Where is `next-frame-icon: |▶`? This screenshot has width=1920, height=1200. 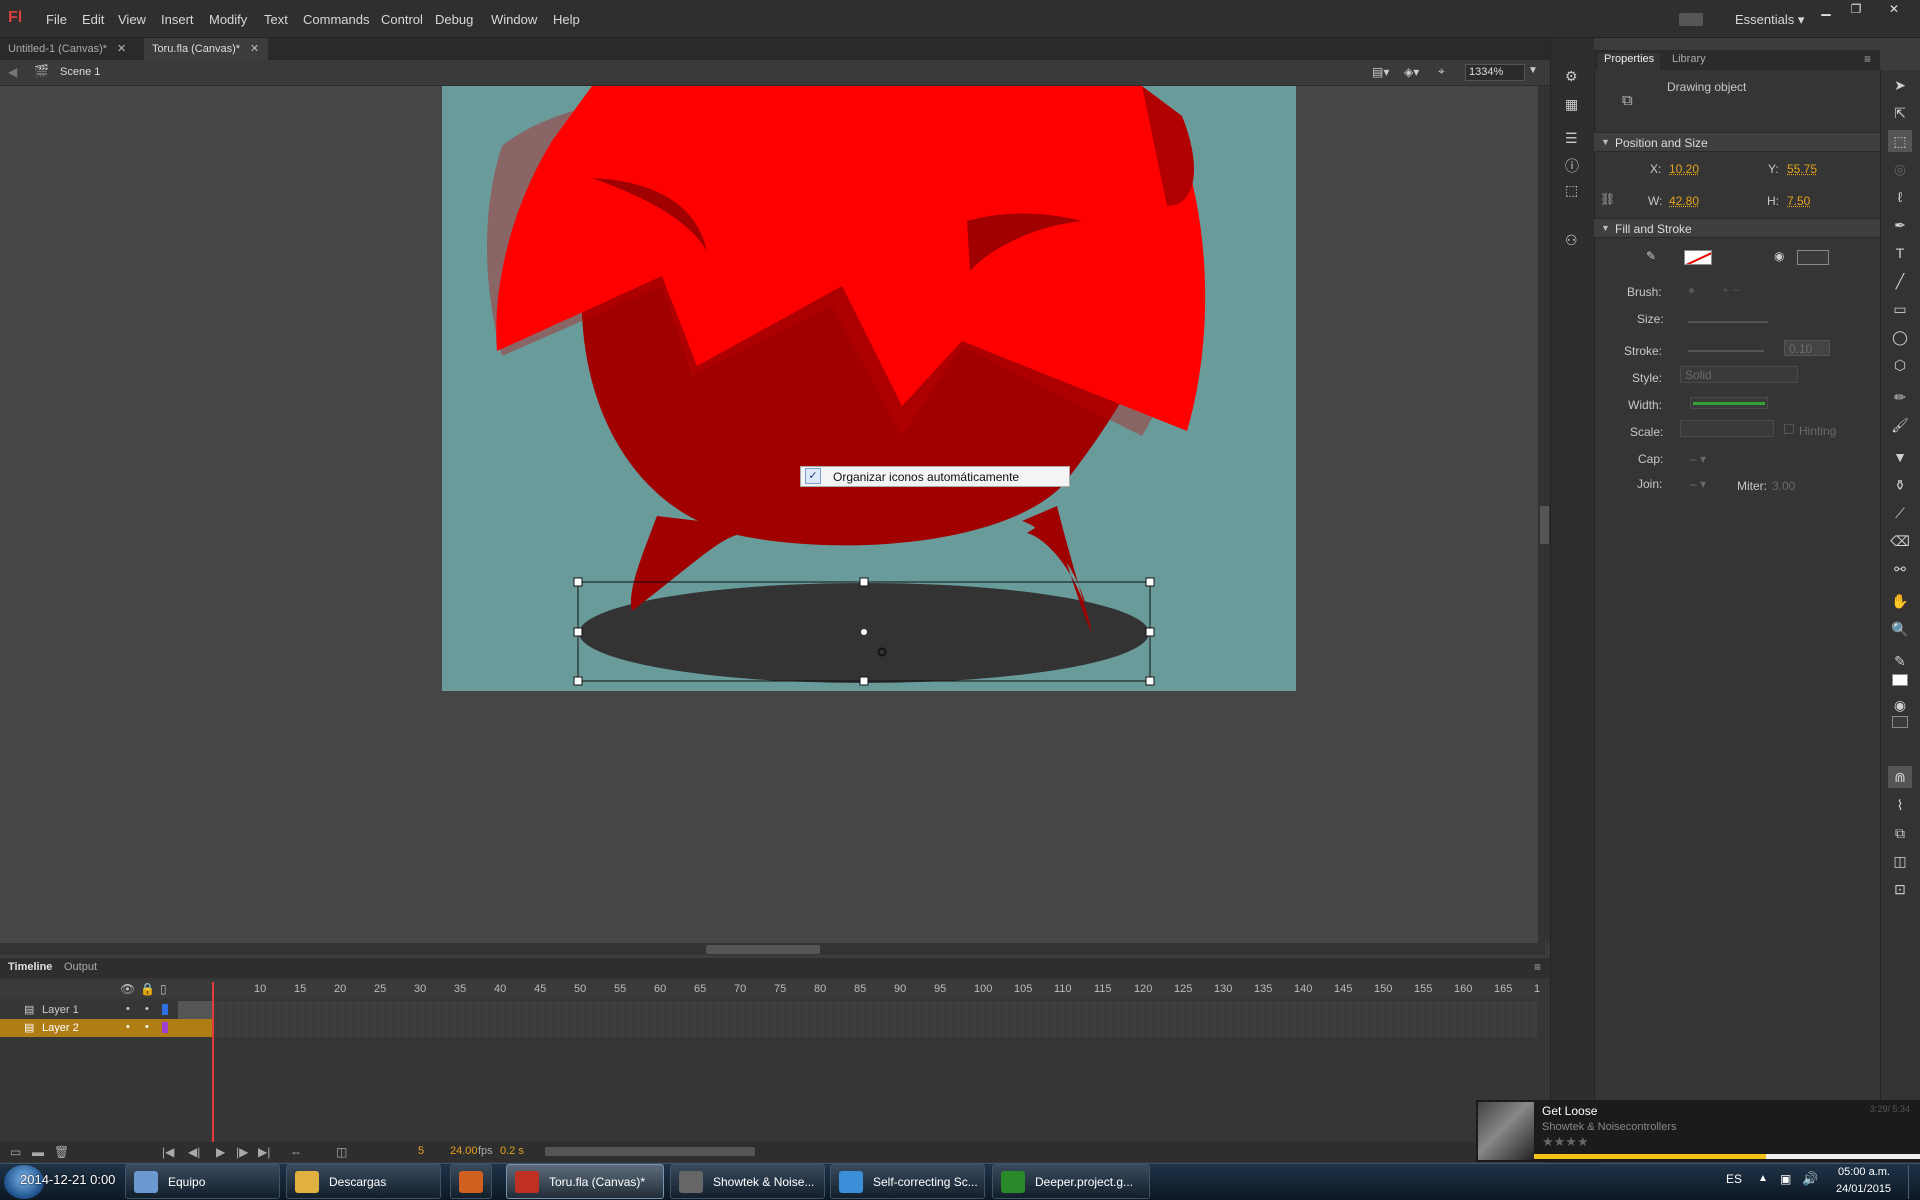 next-frame-icon: |▶ is located at coordinates (242, 1152).